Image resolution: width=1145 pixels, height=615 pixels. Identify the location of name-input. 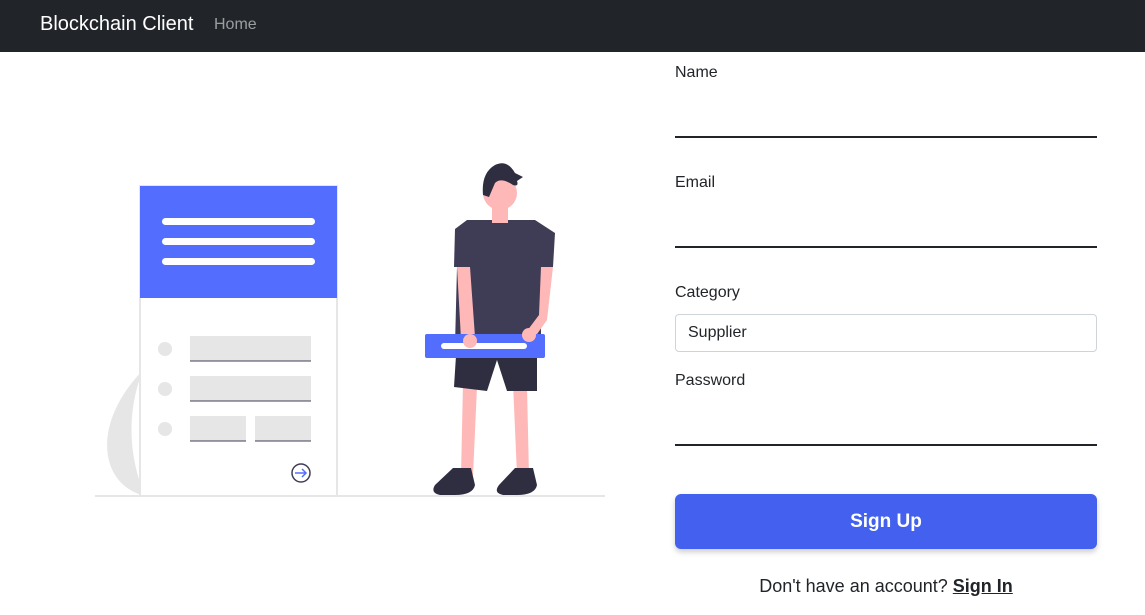
(886, 120).